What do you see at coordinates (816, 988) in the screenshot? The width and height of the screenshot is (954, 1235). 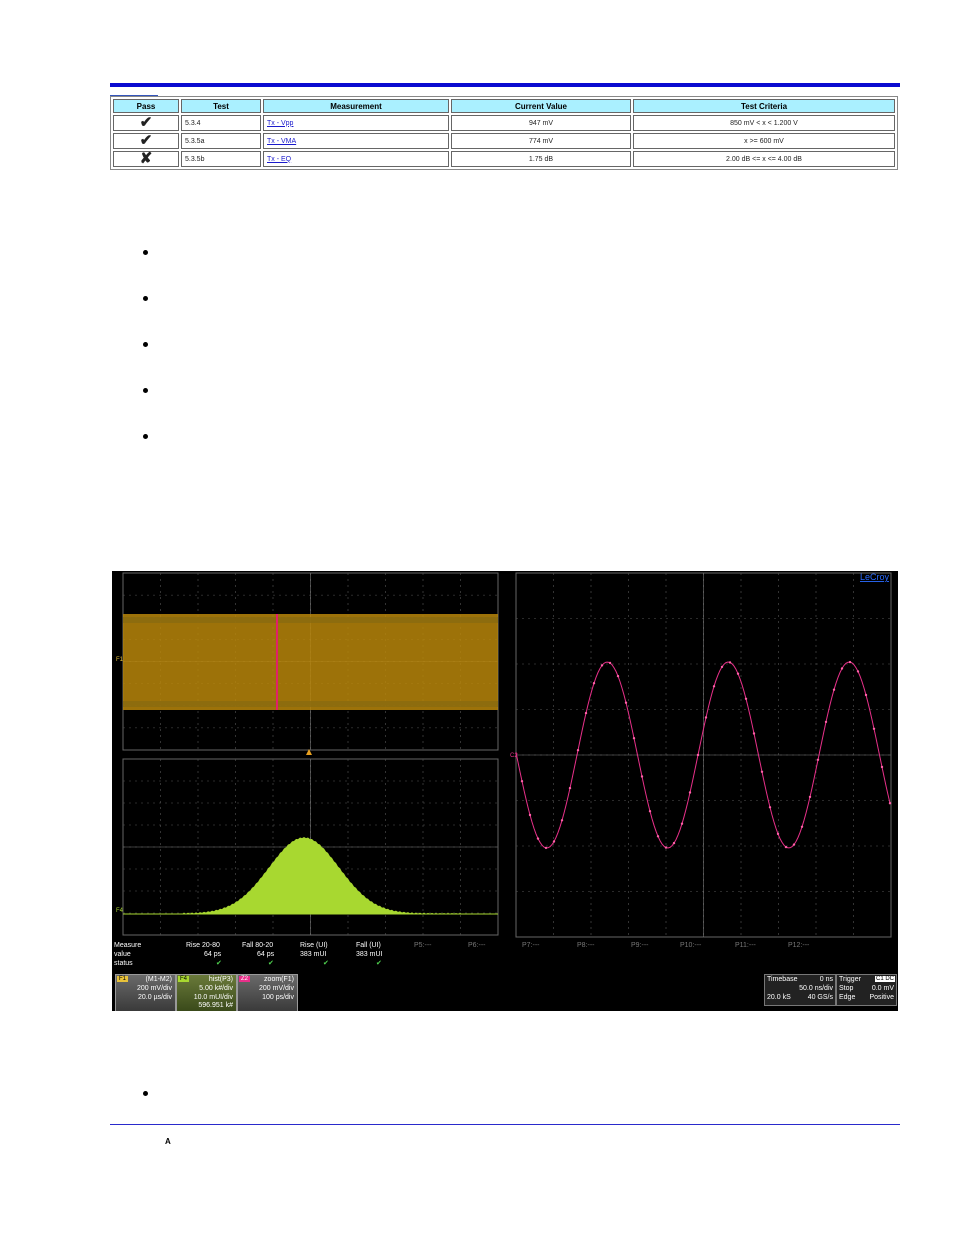 I see `timebase-tdiv: 50.0 ns/div` at bounding box center [816, 988].